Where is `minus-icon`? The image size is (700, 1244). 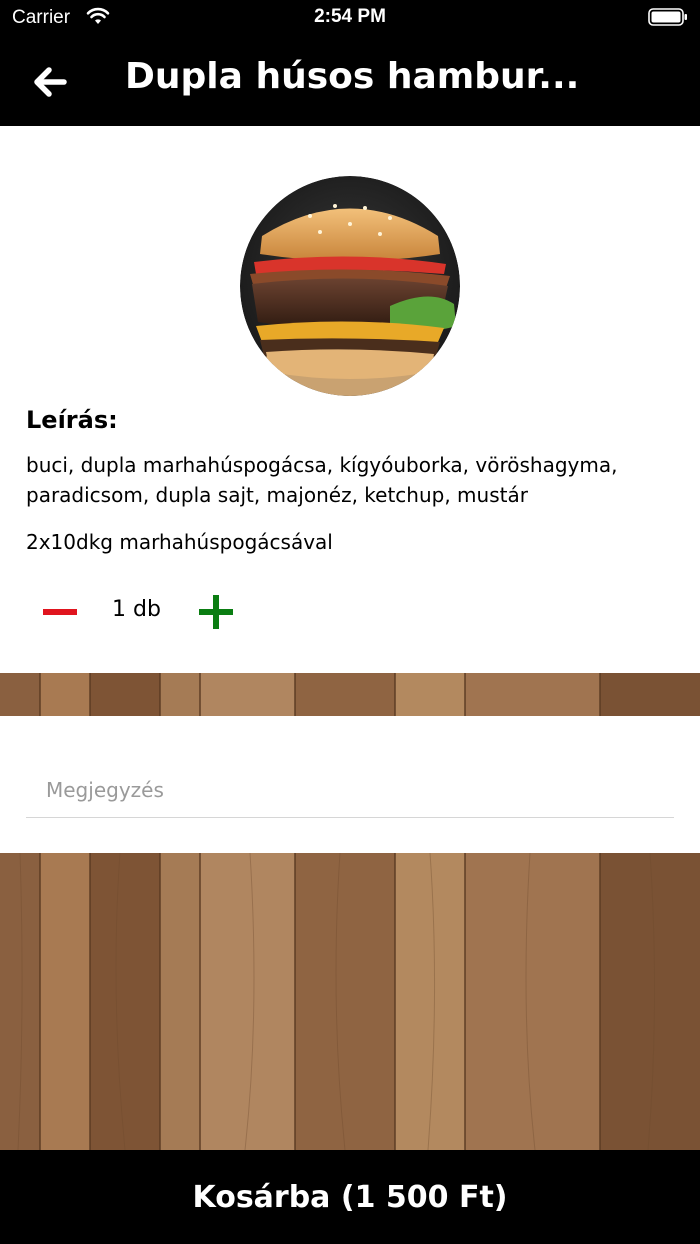
minus-icon is located at coordinates (60, 612).